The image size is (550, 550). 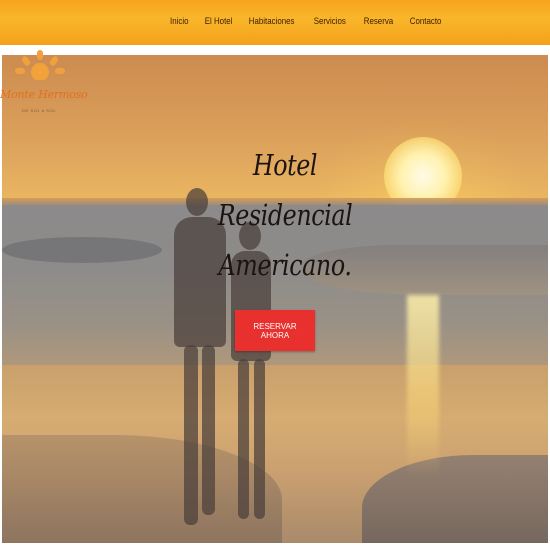 I want to click on reserve-now-button: RESERVAR AHORA, so click(x=275, y=330).